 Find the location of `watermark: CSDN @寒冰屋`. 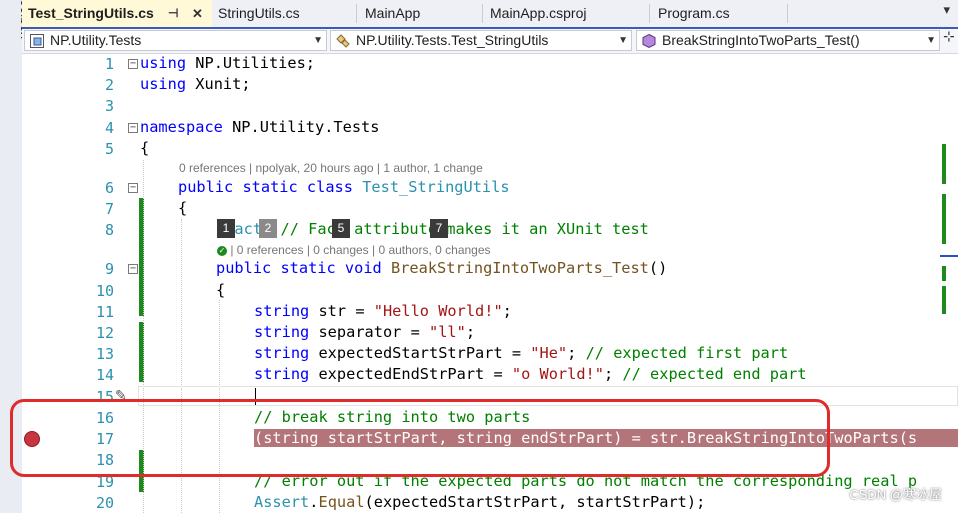

watermark: CSDN @寒冰屋 is located at coordinates (895, 494).